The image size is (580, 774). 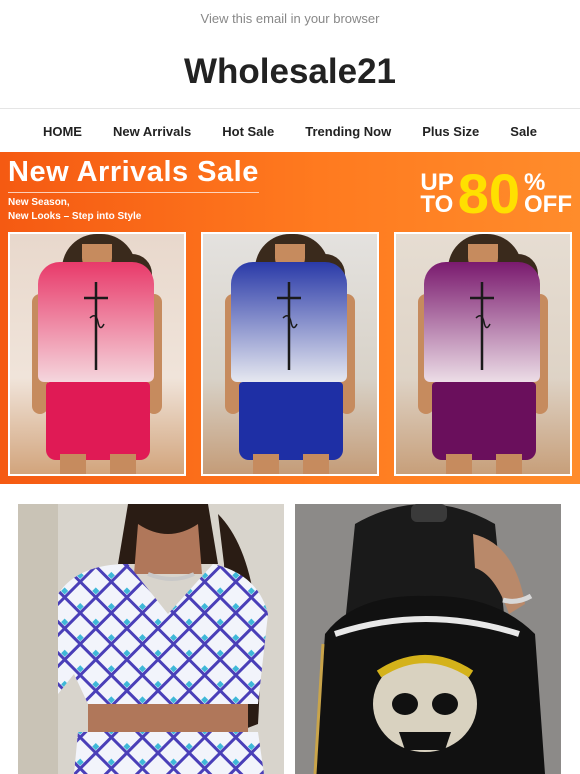 I want to click on view-in-browser-link: View this email in your browser, so click(x=290, y=18).